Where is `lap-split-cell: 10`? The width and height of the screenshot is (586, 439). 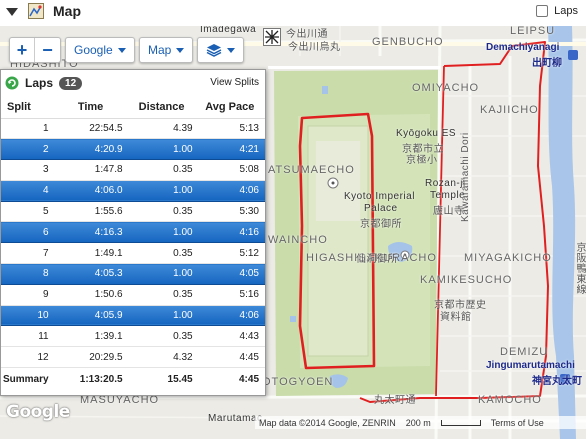 lap-split-cell: 10 is located at coordinates (28, 316).